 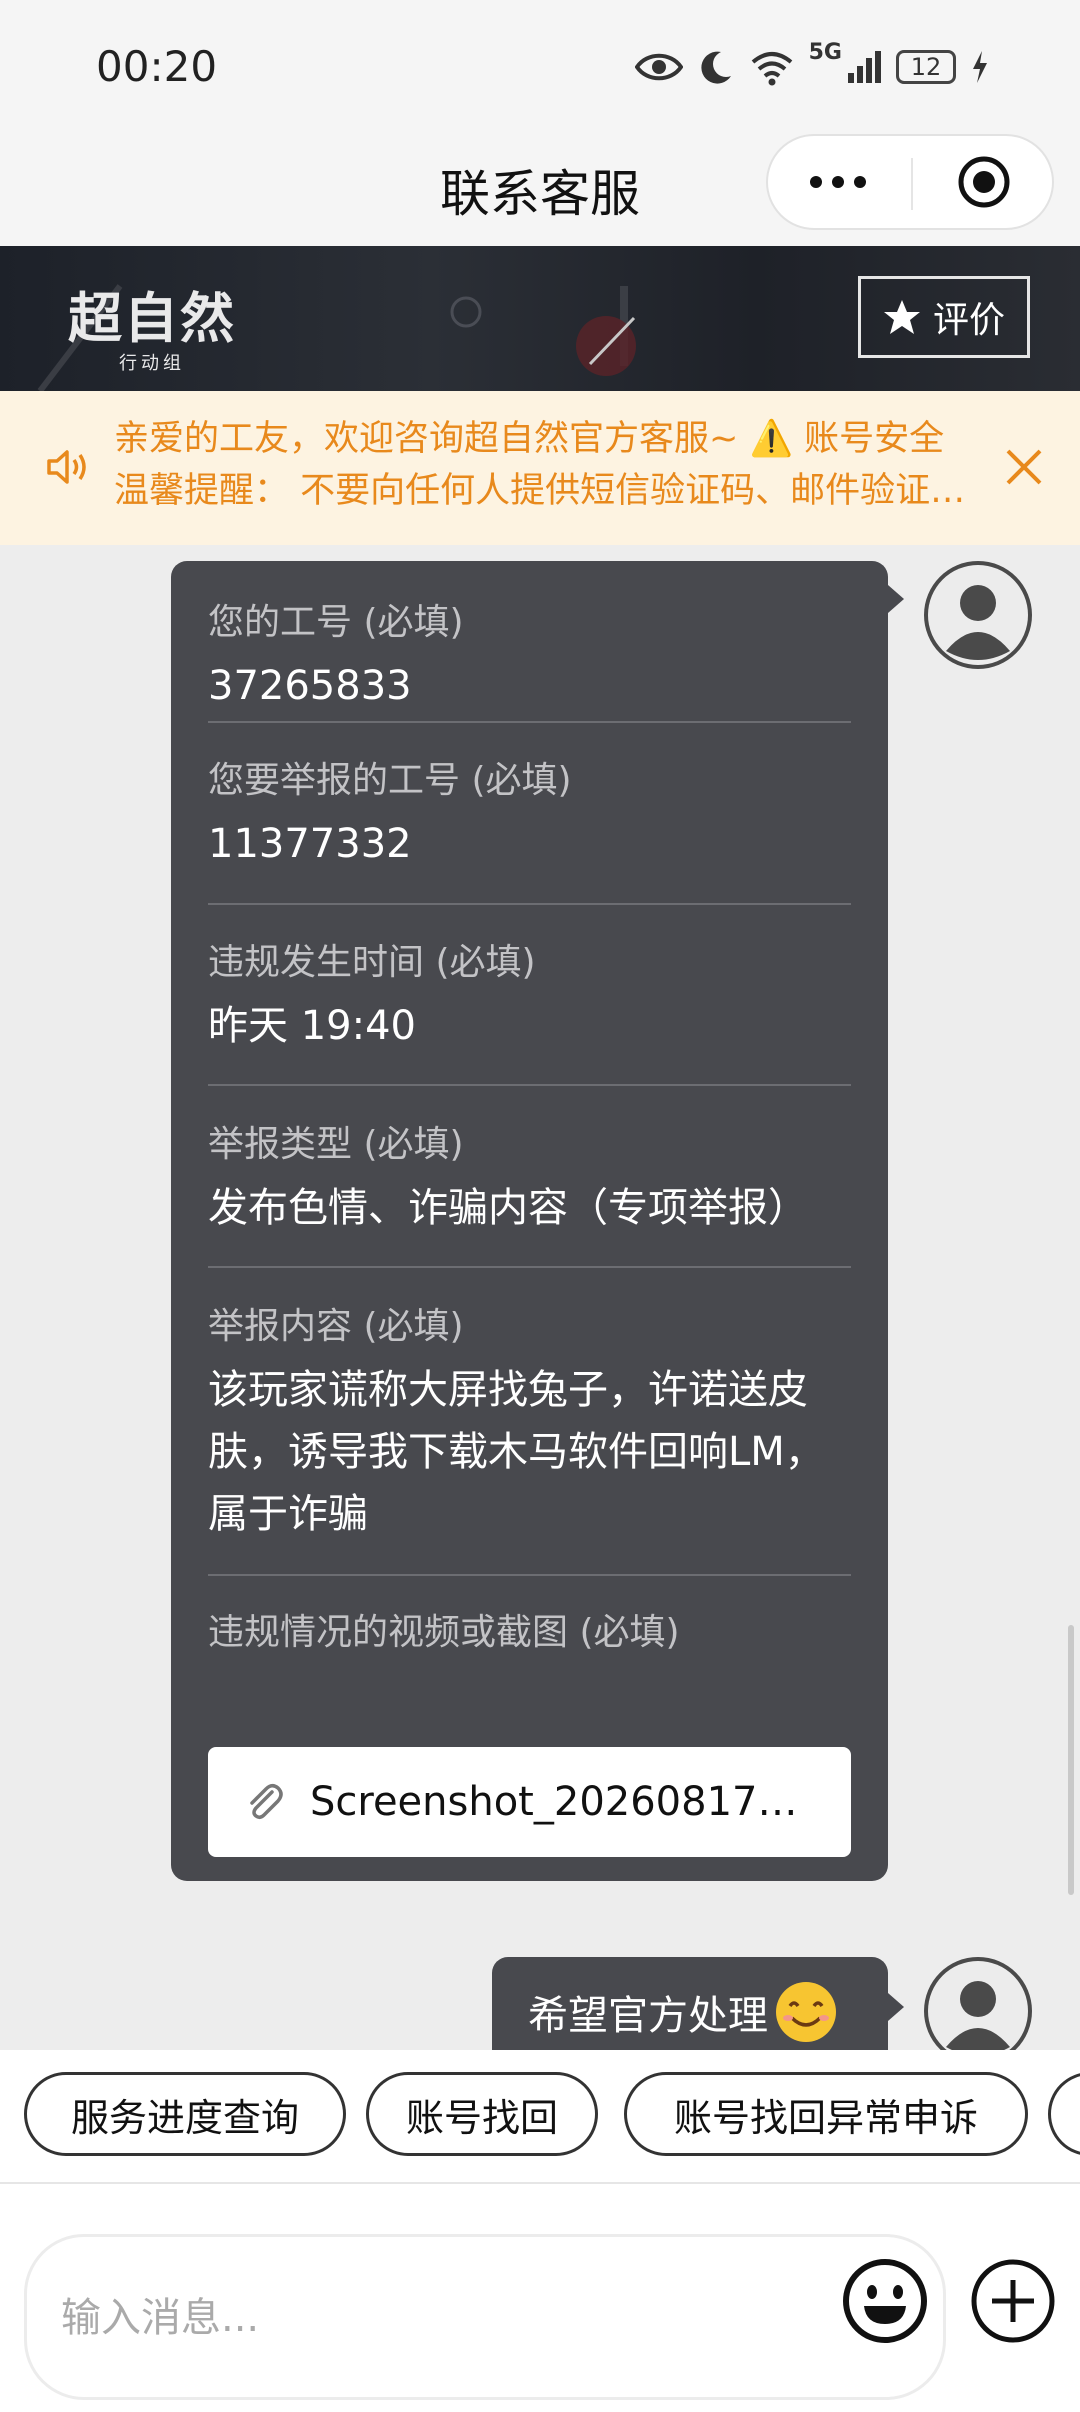 I want to click on more-button, so click(x=838, y=182).